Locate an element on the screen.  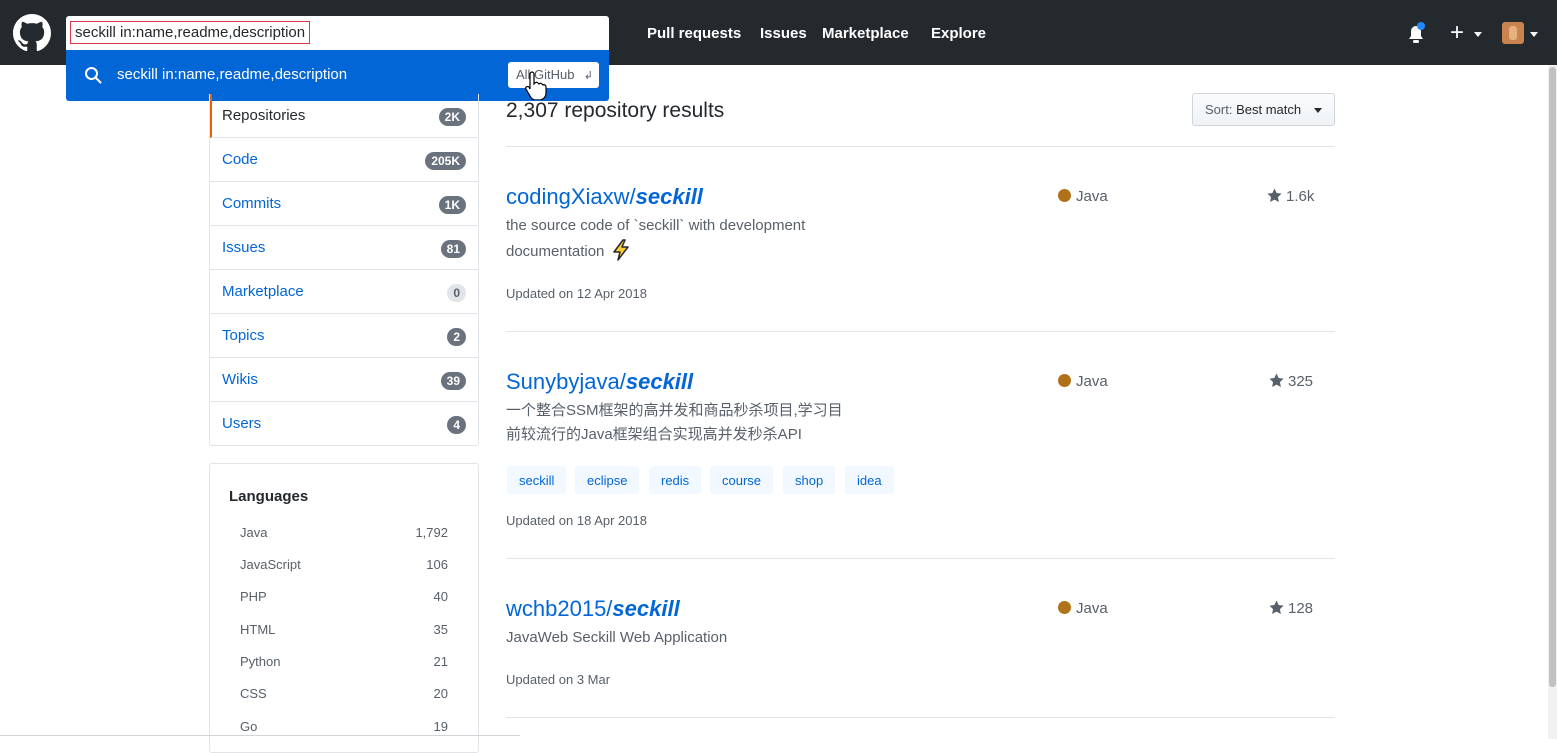
avatar-caret-icon is located at coordinates (1534, 34).